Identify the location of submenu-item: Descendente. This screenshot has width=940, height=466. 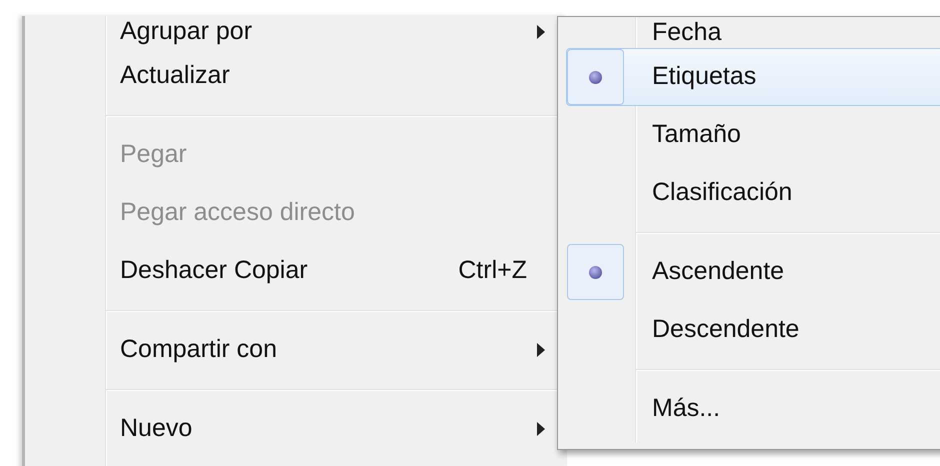
(753, 330).